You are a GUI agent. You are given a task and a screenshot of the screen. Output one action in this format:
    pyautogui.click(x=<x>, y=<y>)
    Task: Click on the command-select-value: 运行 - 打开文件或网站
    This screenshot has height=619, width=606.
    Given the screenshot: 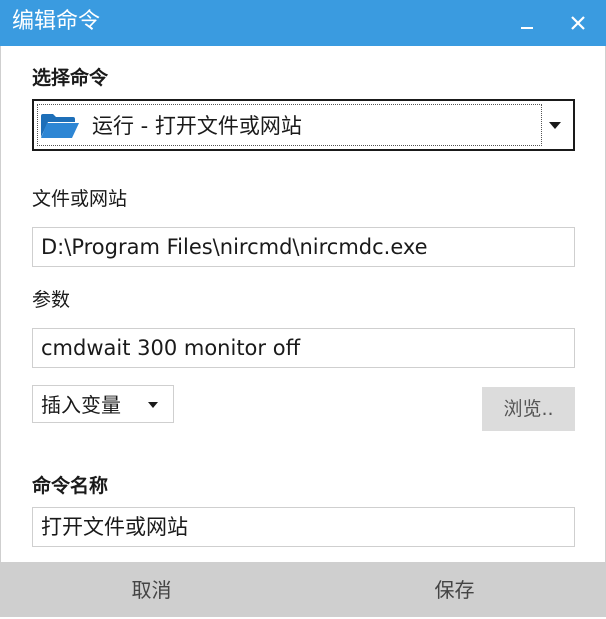 What is the action you would take?
    pyautogui.click(x=197, y=126)
    